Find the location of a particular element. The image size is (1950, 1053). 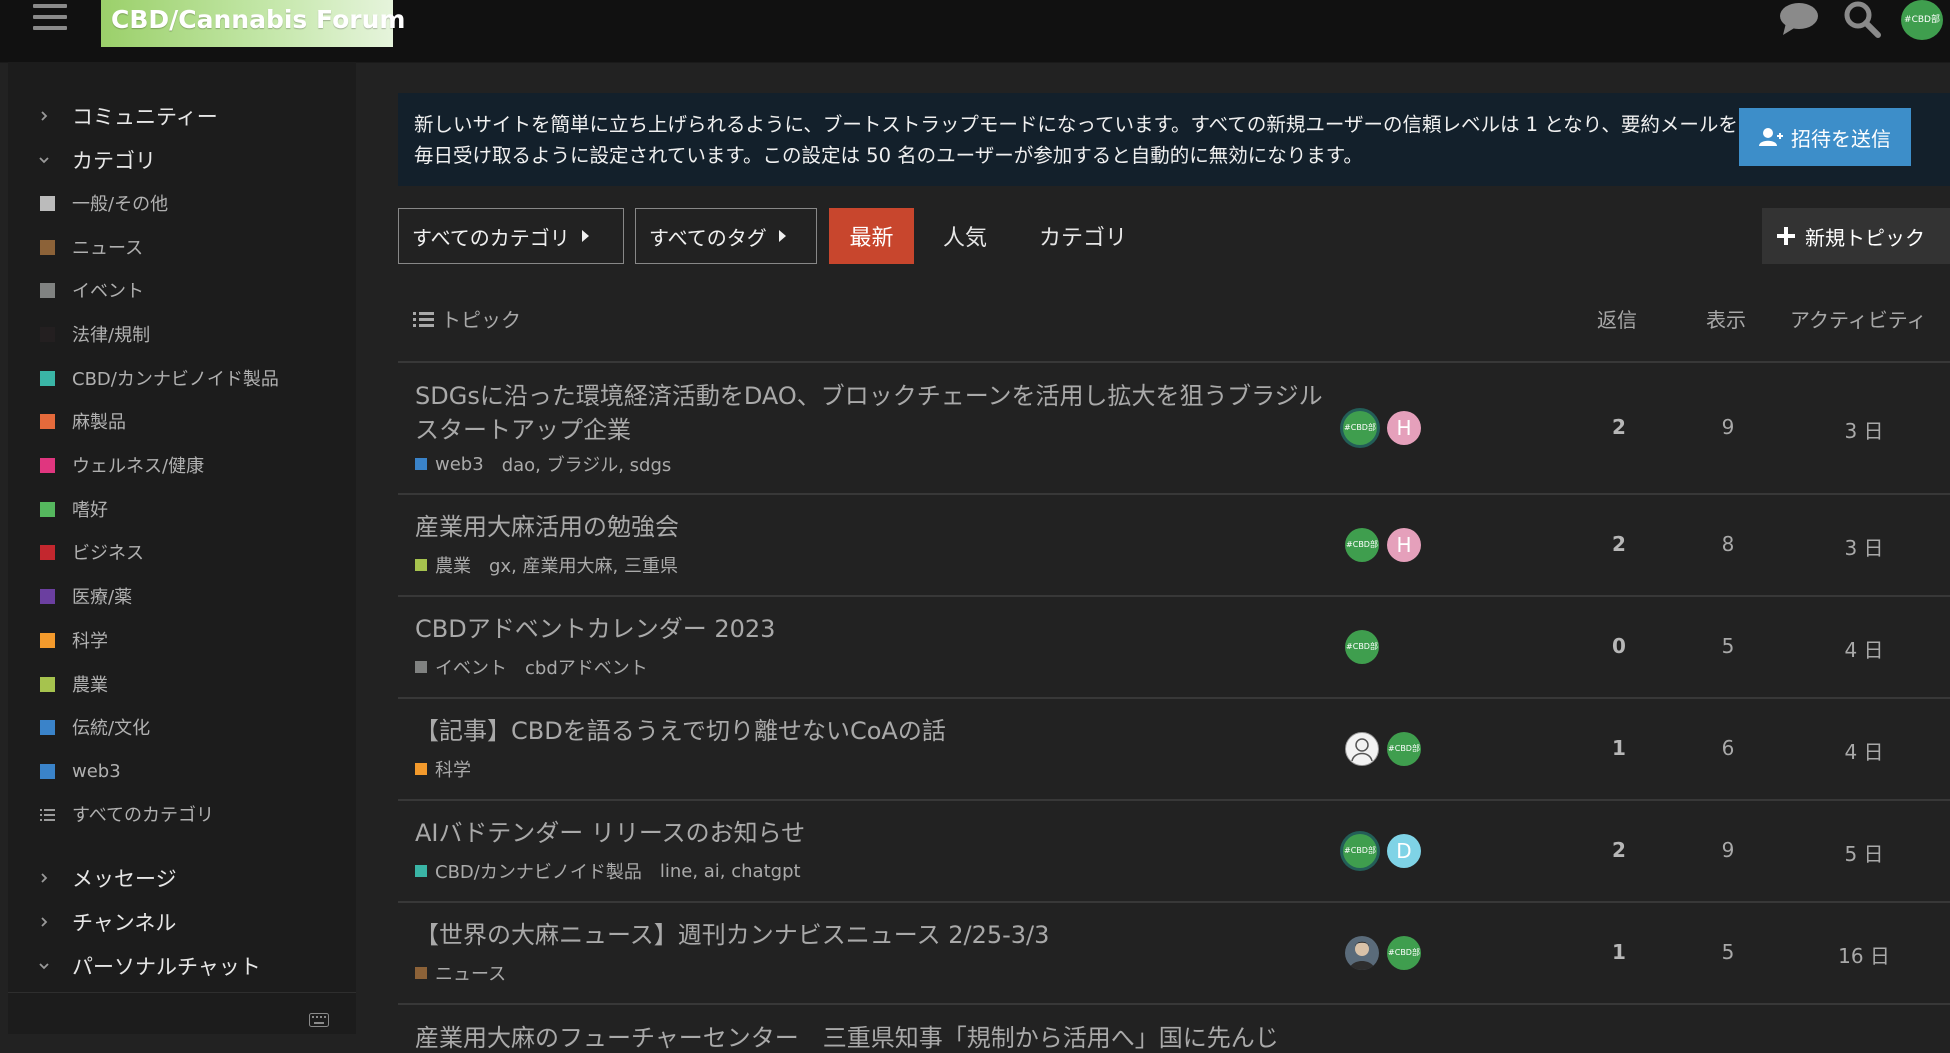

activity-time: 16 日 is located at coordinates (1864, 954).